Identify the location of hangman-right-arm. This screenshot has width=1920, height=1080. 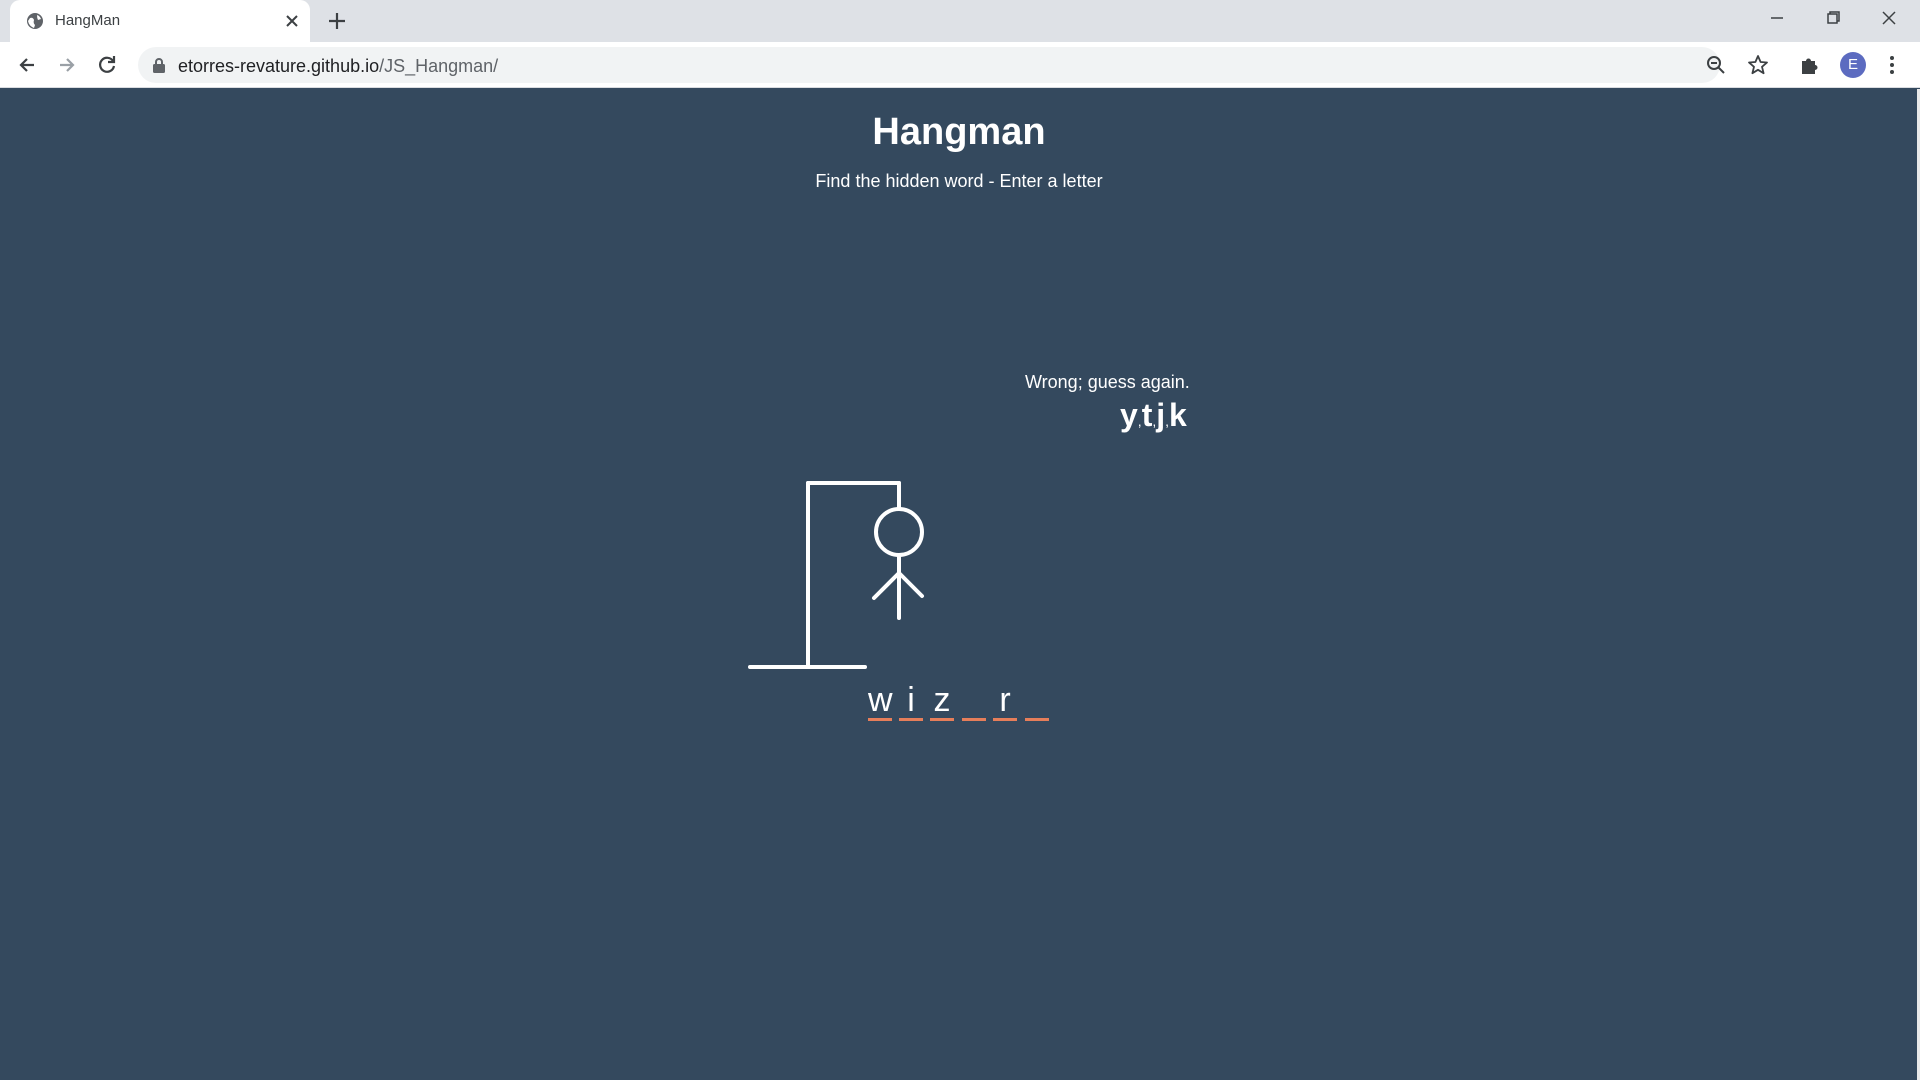
(910, 584).